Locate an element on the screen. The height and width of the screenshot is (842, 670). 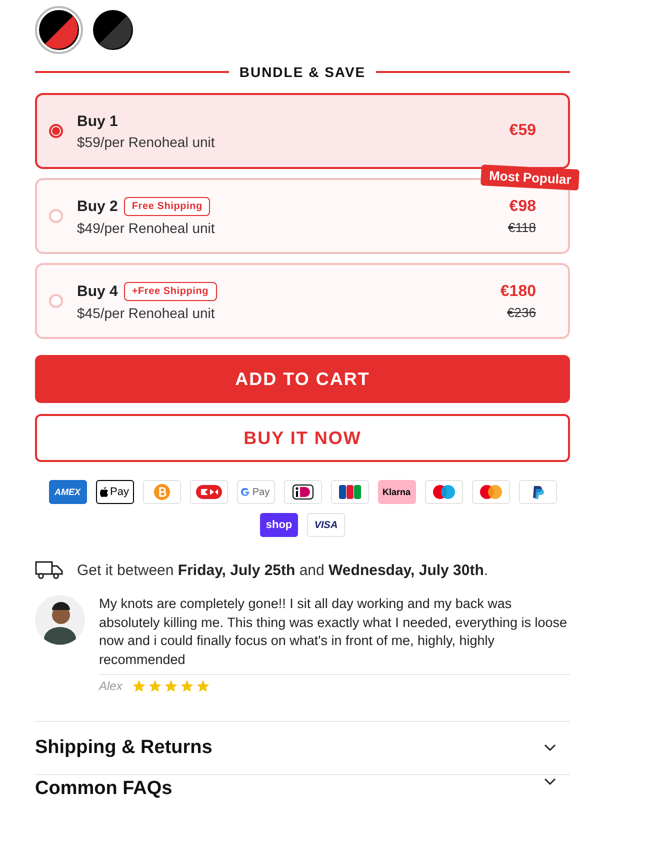
price: €59 is located at coordinates (522, 131).